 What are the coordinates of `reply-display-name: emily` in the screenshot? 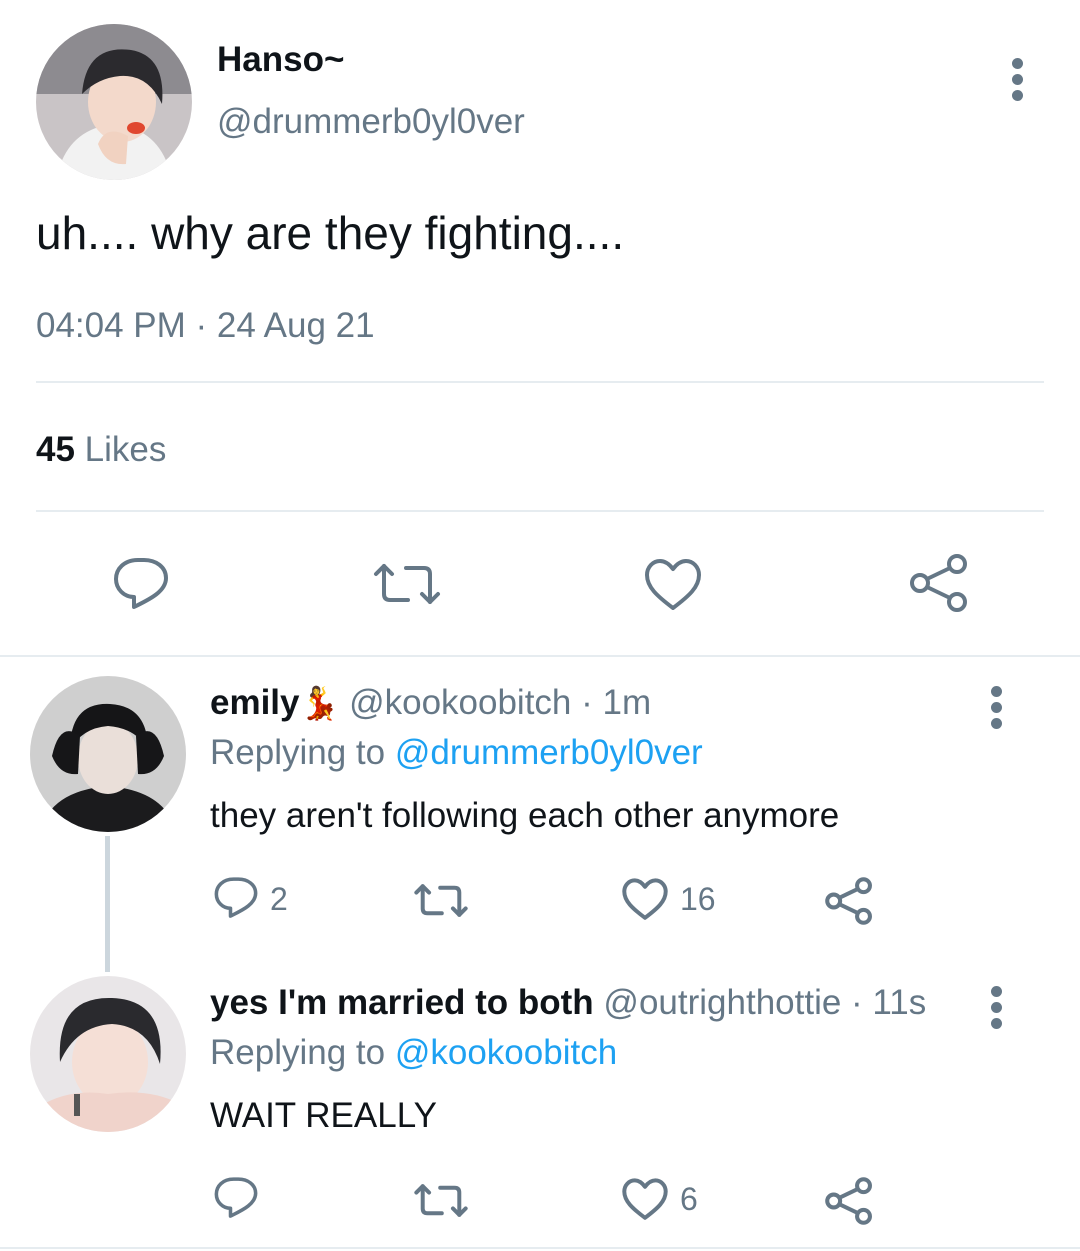 It's located at (255, 702).